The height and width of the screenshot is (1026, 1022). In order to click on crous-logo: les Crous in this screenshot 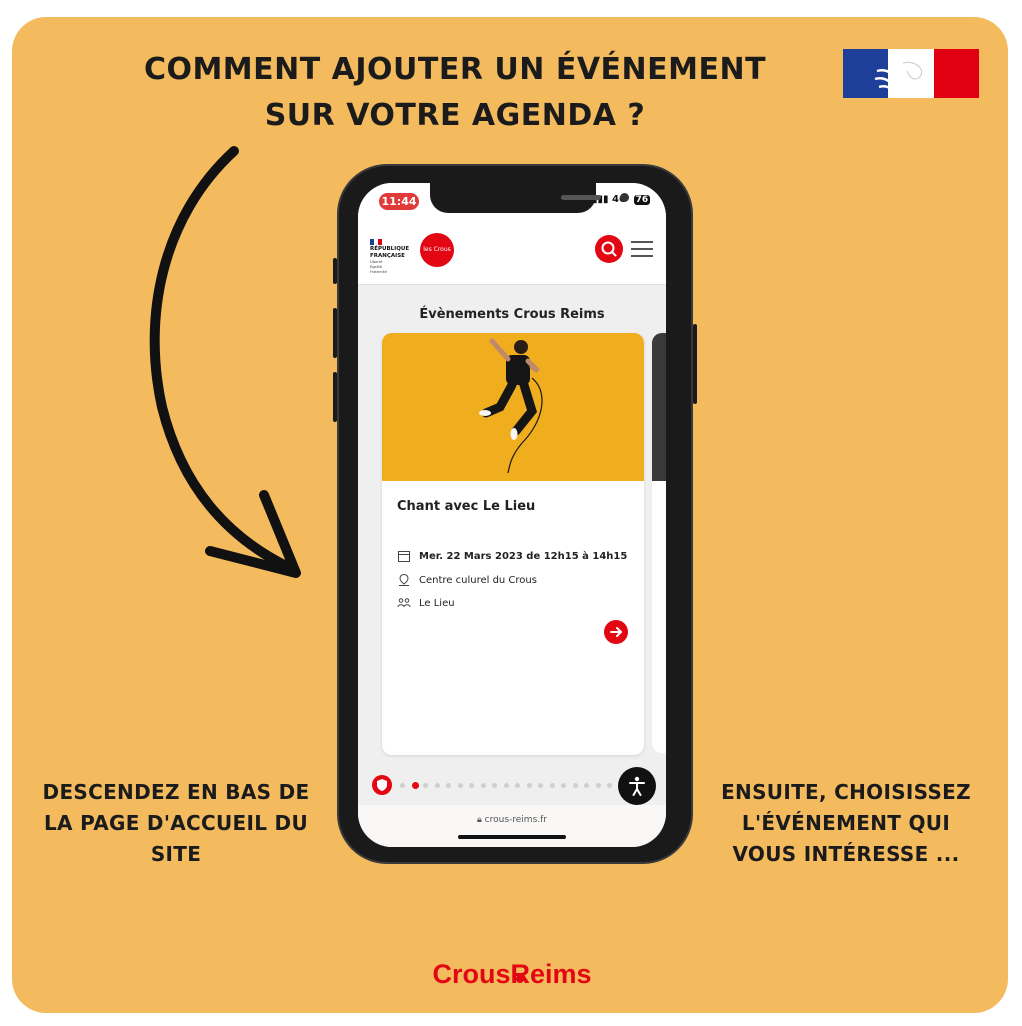, I will do `click(437, 250)`.